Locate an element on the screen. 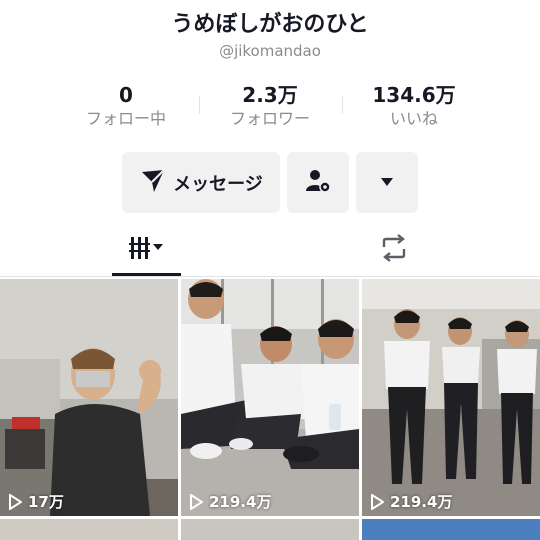 The width and height of the screenshot is (540, 540). message-button: メッセージ is located at coordinates (201, 182).